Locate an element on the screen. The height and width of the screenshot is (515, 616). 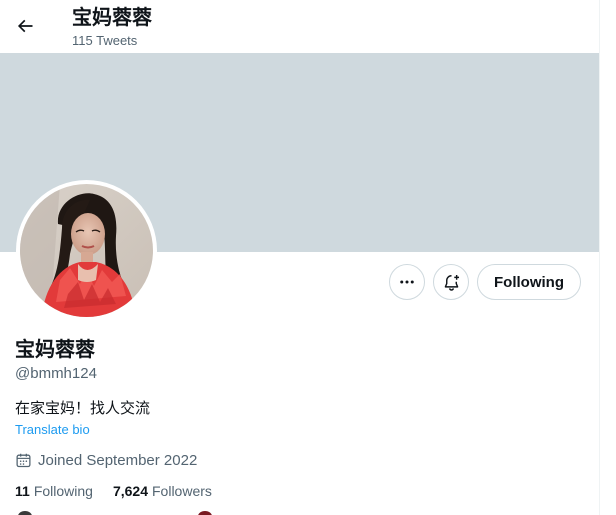
following-button: Following is located at coordinates (529, 282).